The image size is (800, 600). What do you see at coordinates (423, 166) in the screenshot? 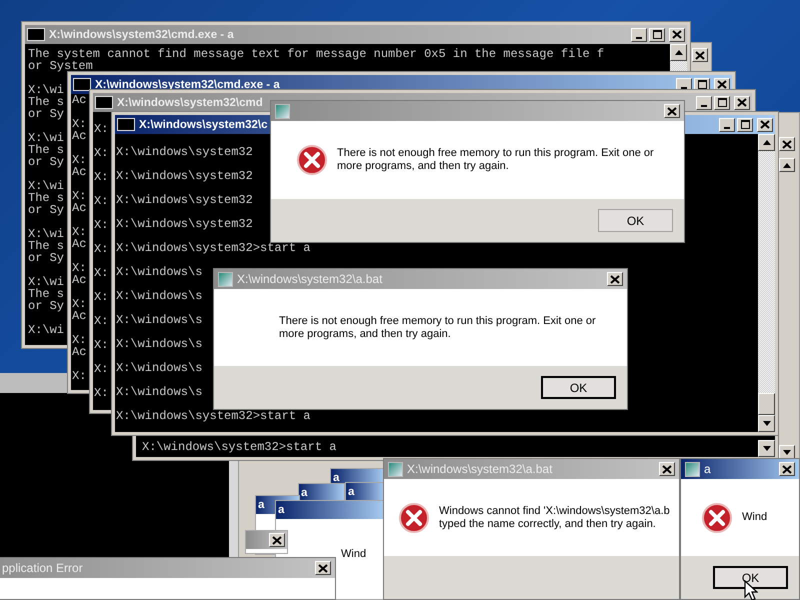
I see `message-line: more programs, and then try again.` at bounding box center [423, 166].